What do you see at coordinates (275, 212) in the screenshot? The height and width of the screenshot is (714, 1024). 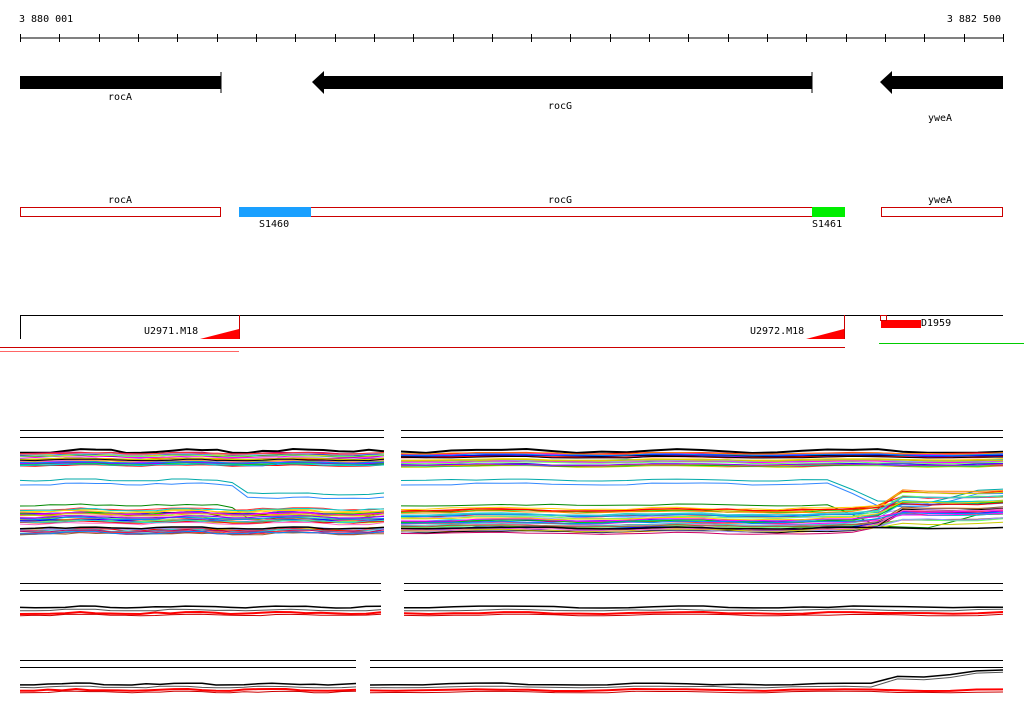 I see `segment-s1460` at bounding box center [275, 212].